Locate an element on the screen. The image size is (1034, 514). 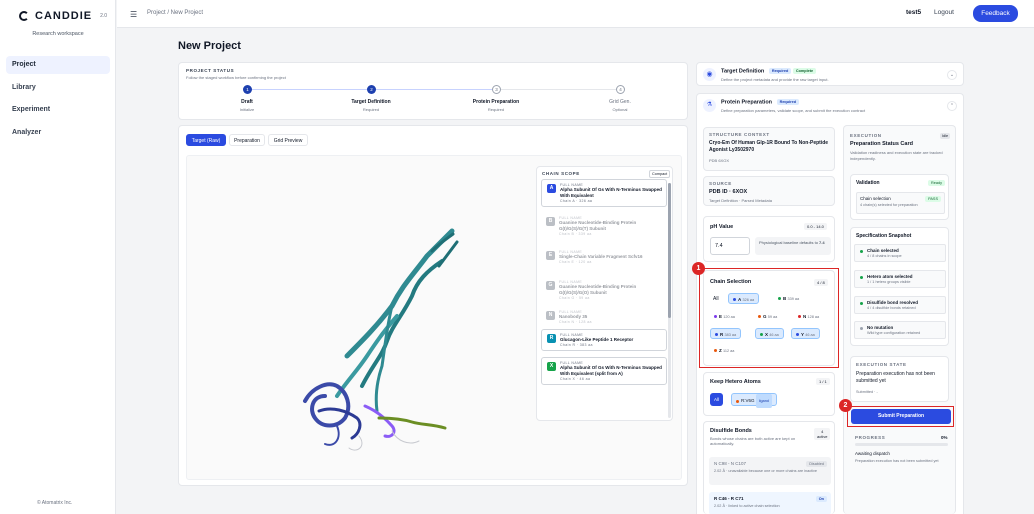
protein-prep-title: Protein Preparation is located at coordinates (747, 102).